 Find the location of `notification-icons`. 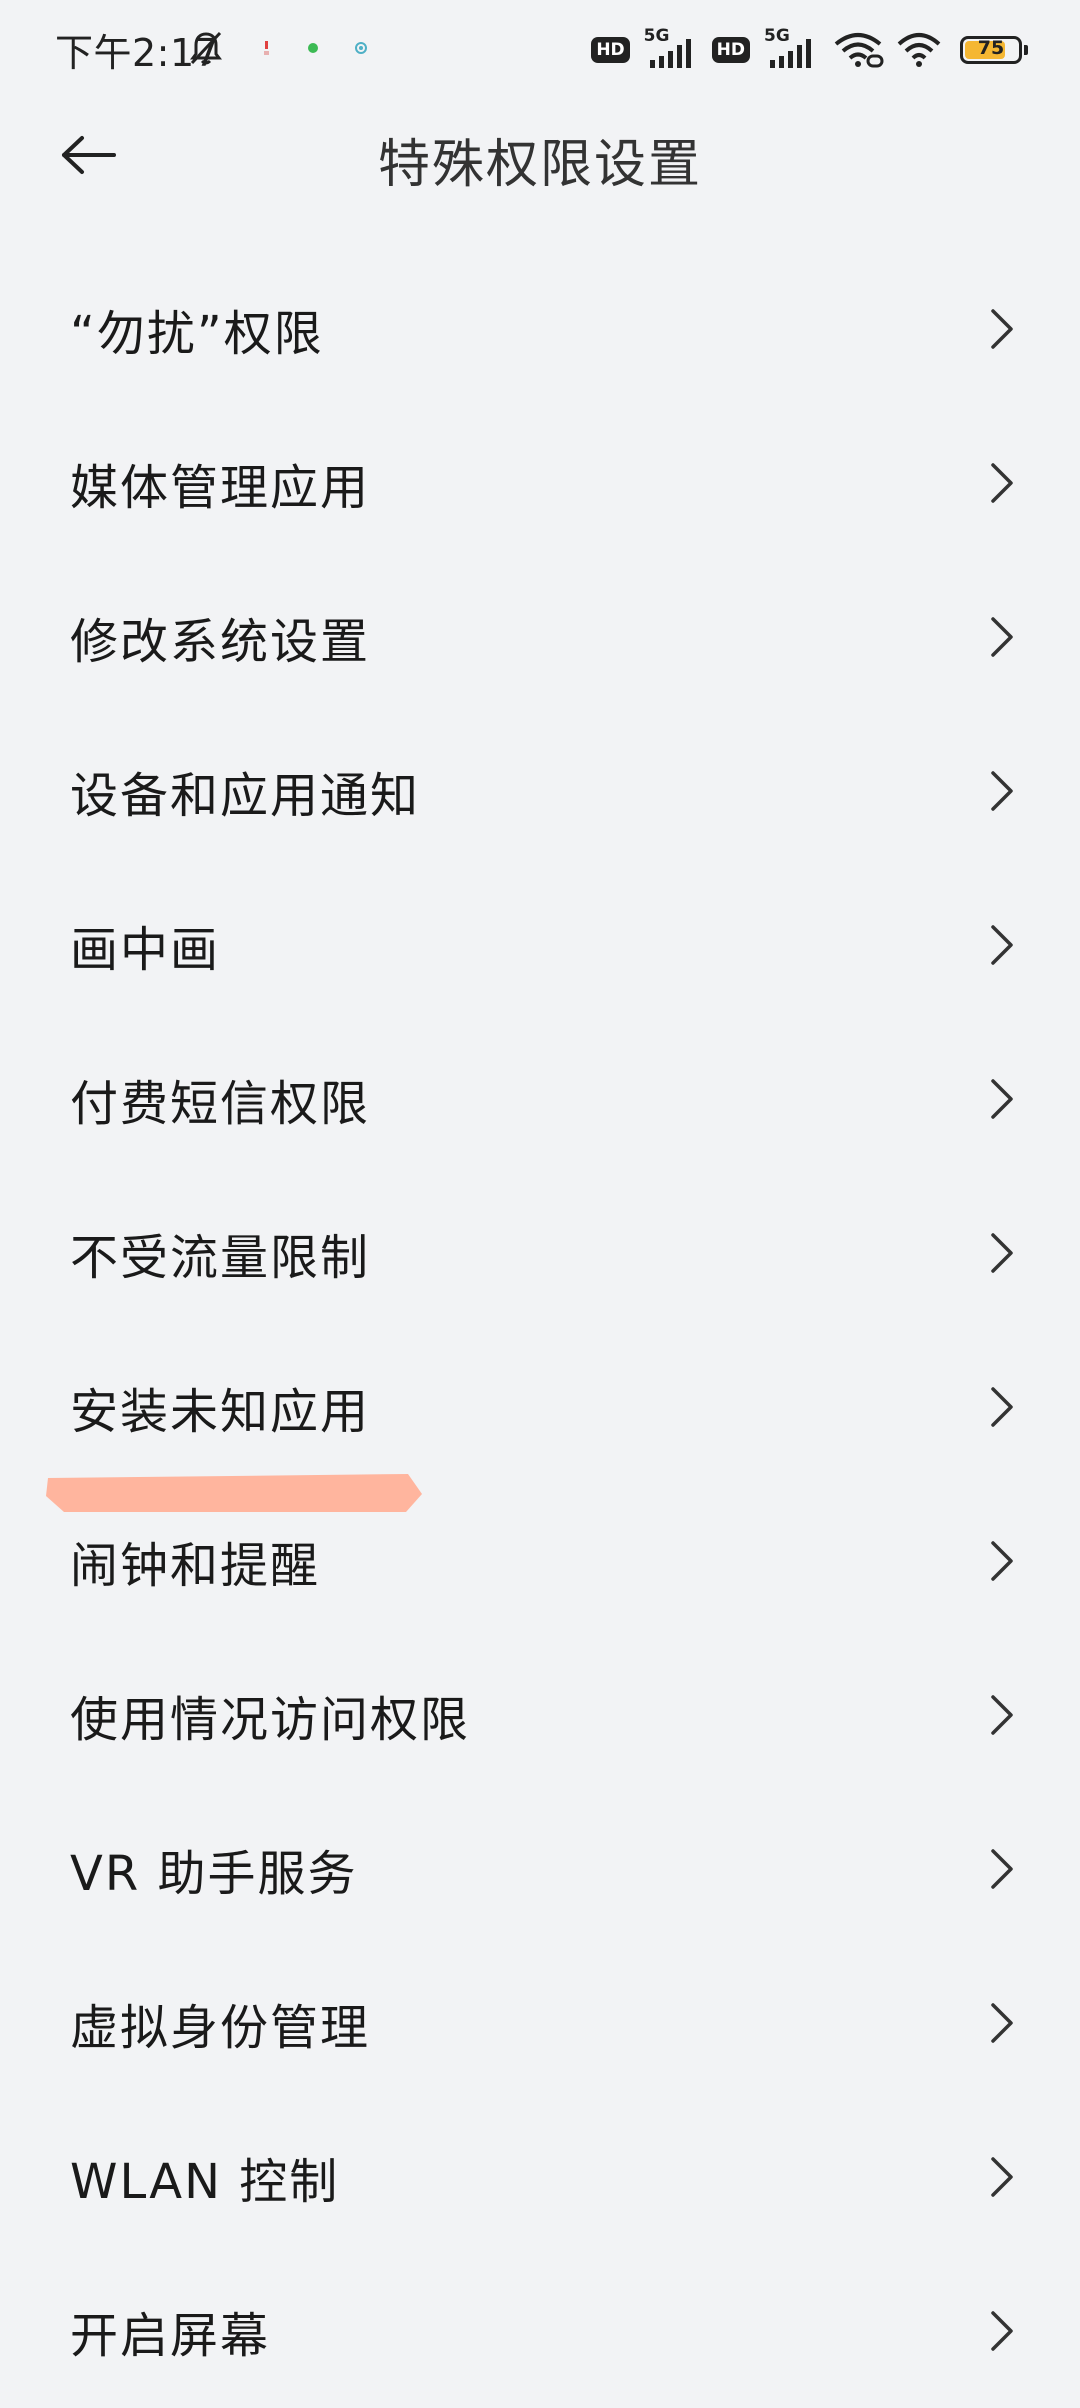

notification-icons is located at coordinates (279, 48).